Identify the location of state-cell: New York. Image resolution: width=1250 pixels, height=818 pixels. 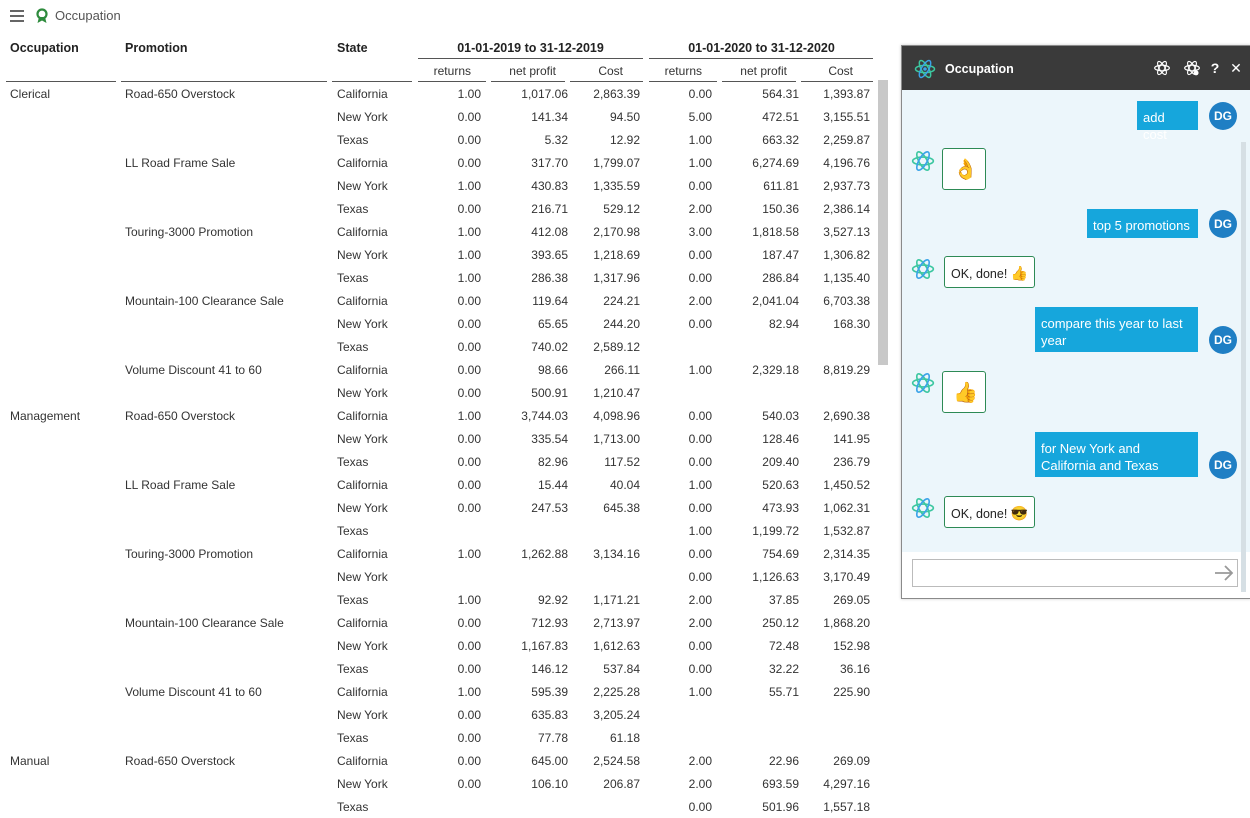
(362, 784).